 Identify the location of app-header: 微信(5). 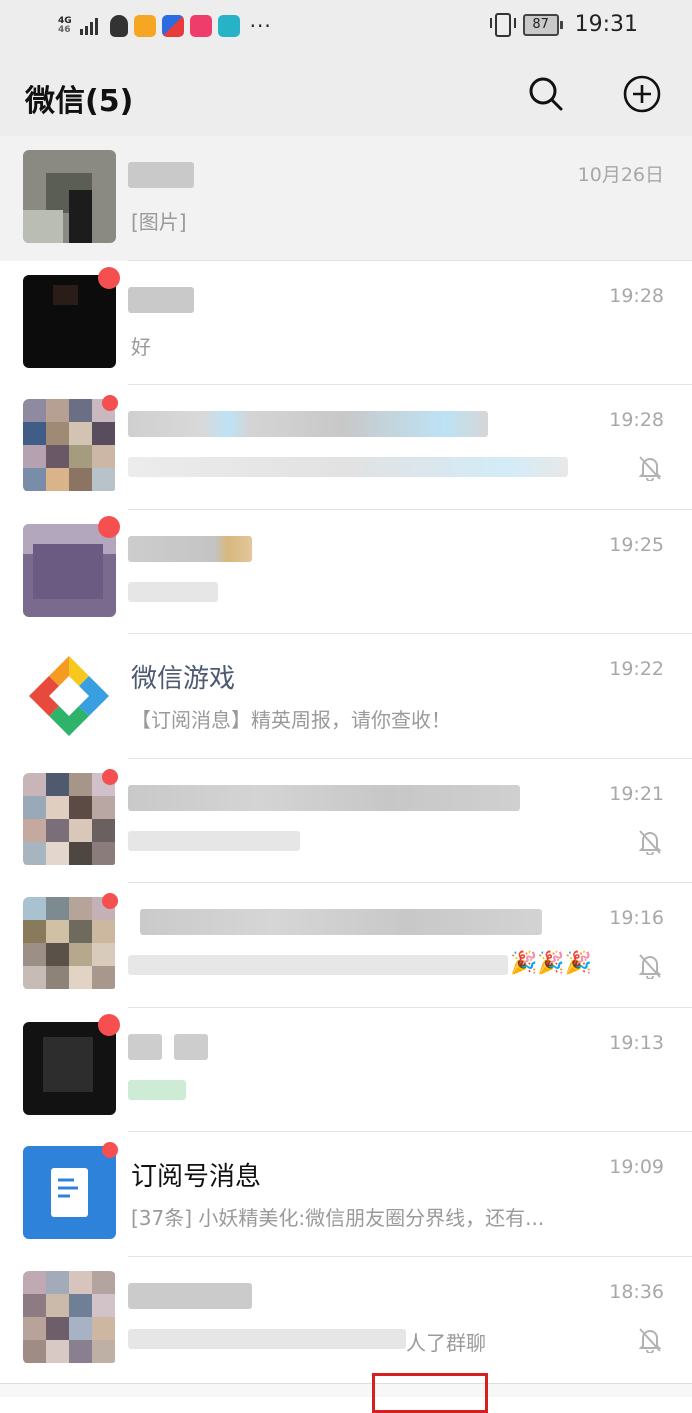
(346, 95).